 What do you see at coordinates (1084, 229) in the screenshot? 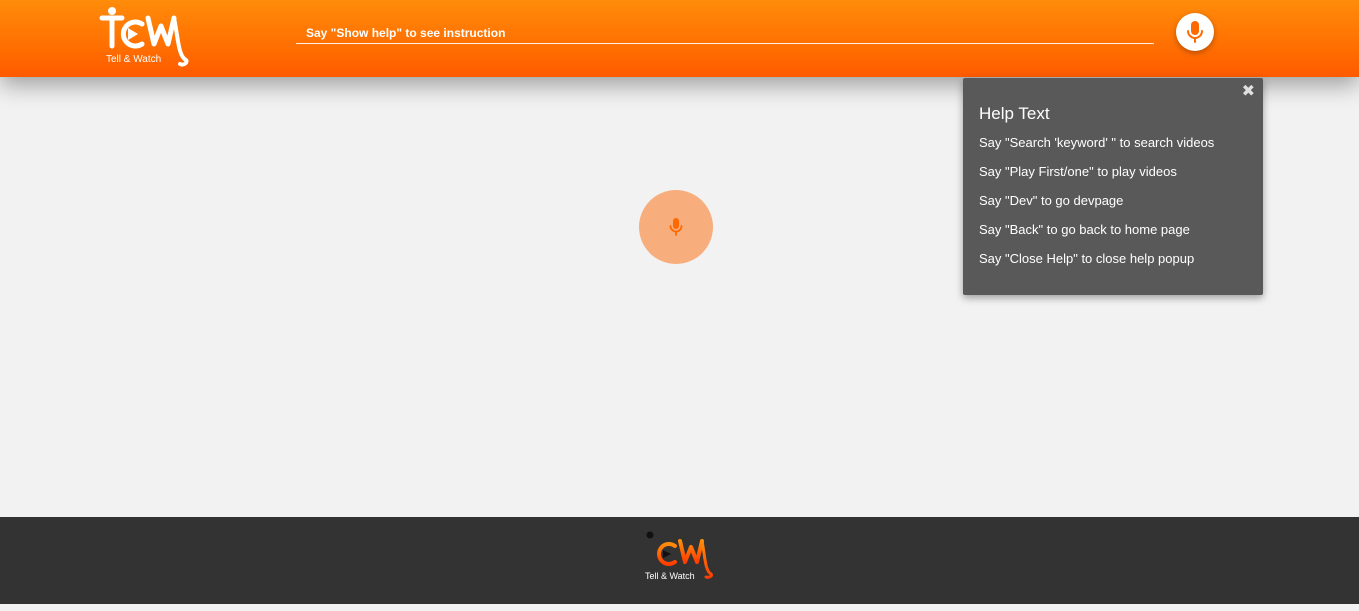
I see `help-item: Say "Back" to go back to home page` at bounding box center [1084, 229].